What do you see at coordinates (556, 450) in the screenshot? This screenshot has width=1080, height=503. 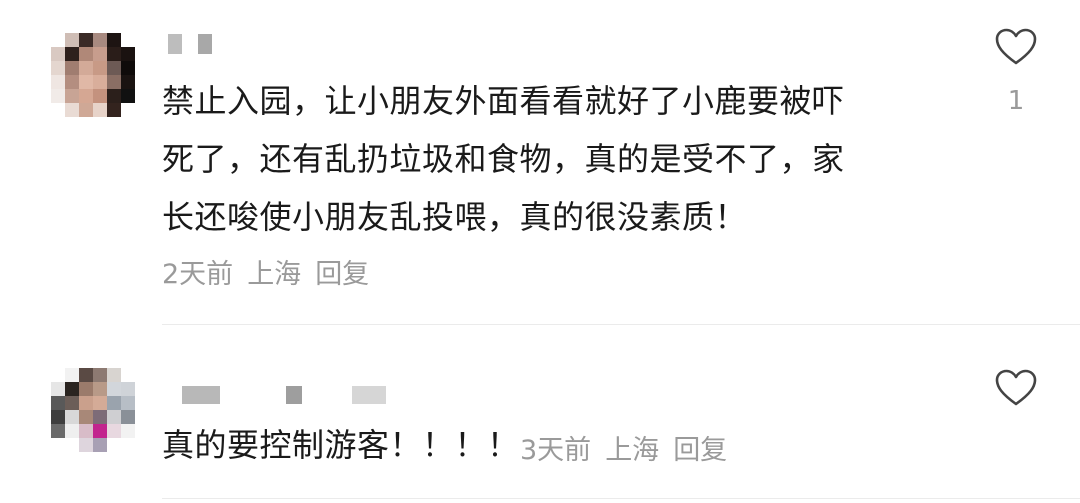 I see `comment-time: 3天前` at bounding box center [556, 450].